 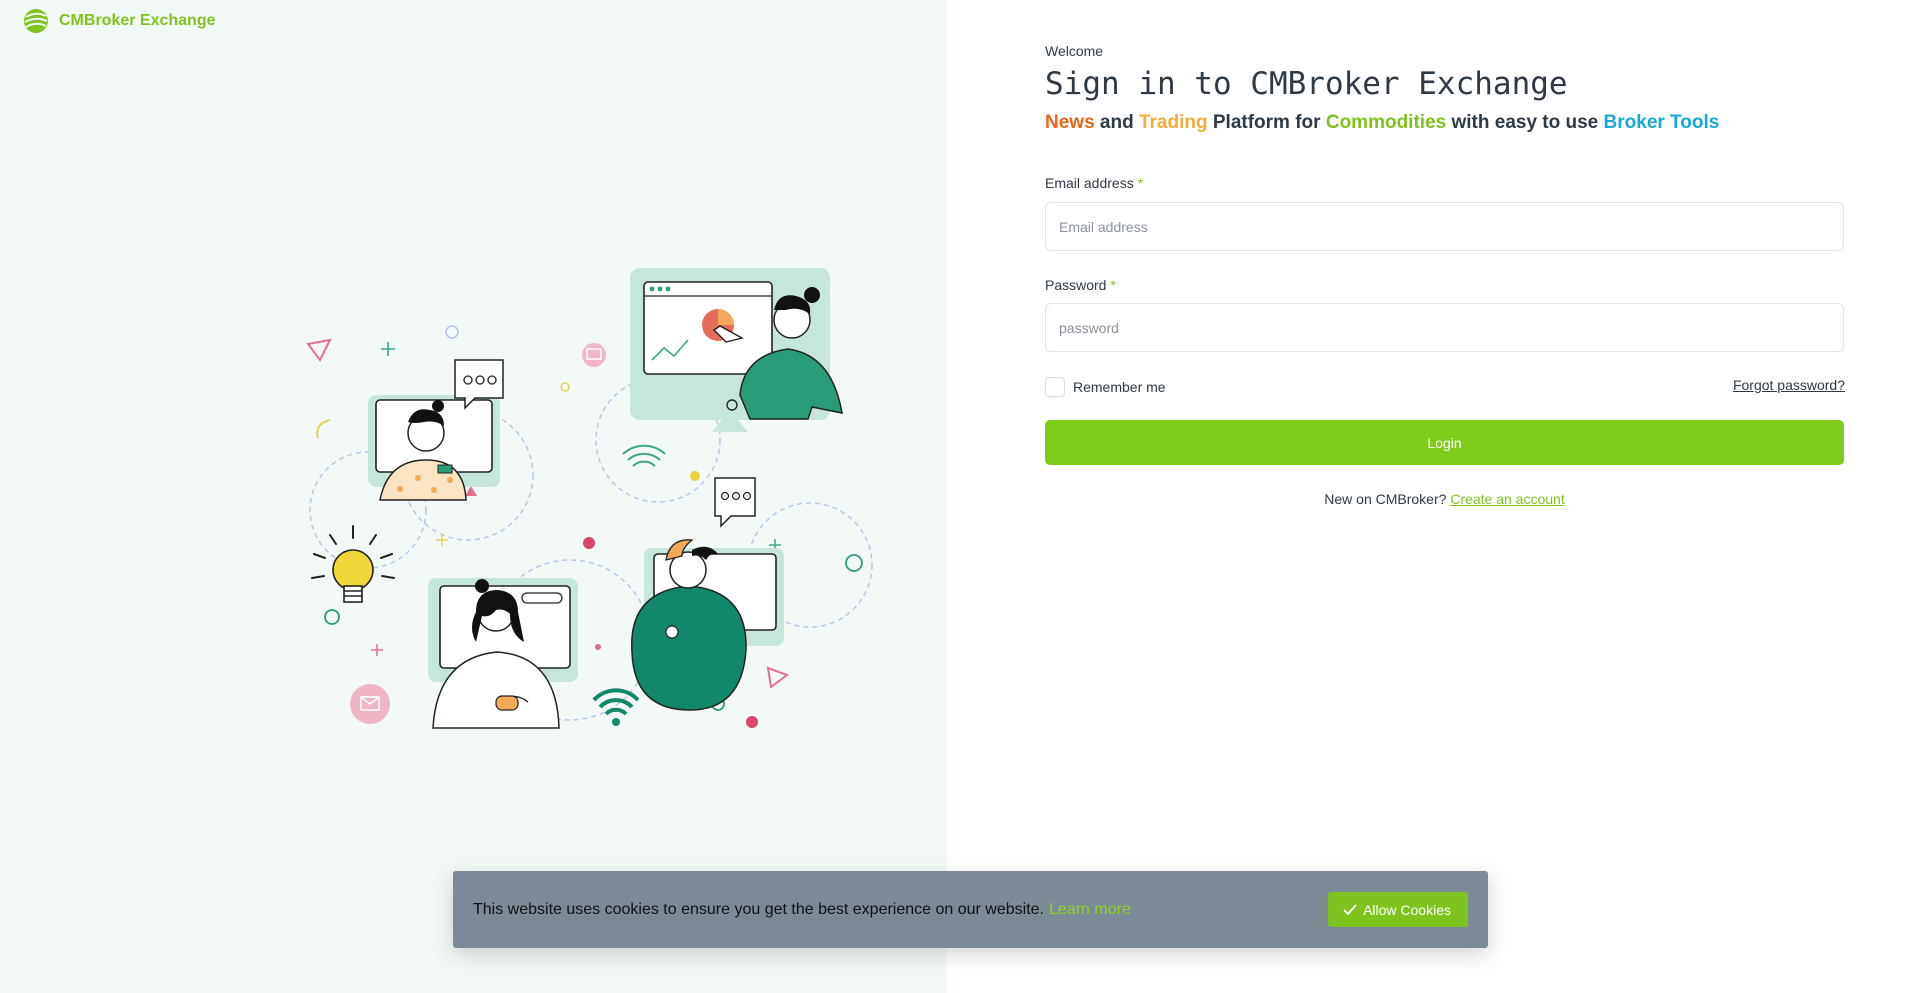 I want to click on remote-meeting-illustration-icon, so click(x=589, y=498).